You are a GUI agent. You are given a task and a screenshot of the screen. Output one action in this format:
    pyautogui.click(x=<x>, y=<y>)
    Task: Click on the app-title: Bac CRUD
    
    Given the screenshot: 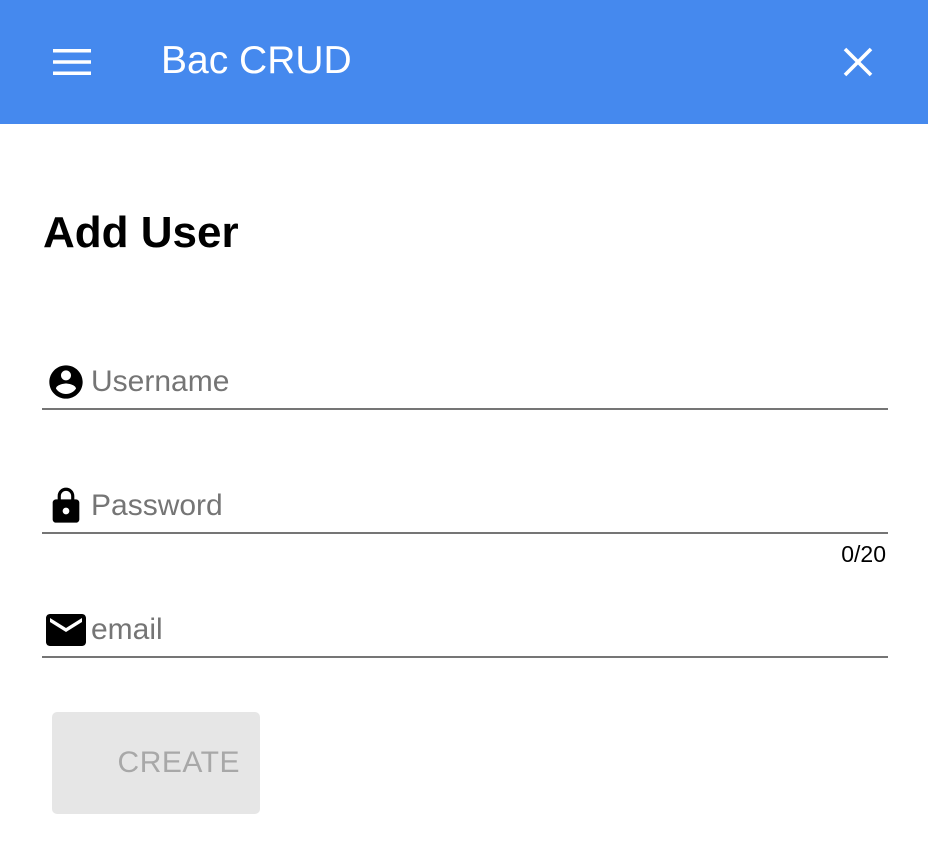 What is the action you would take?
    pyautogui.click(x=256, y=60)
    